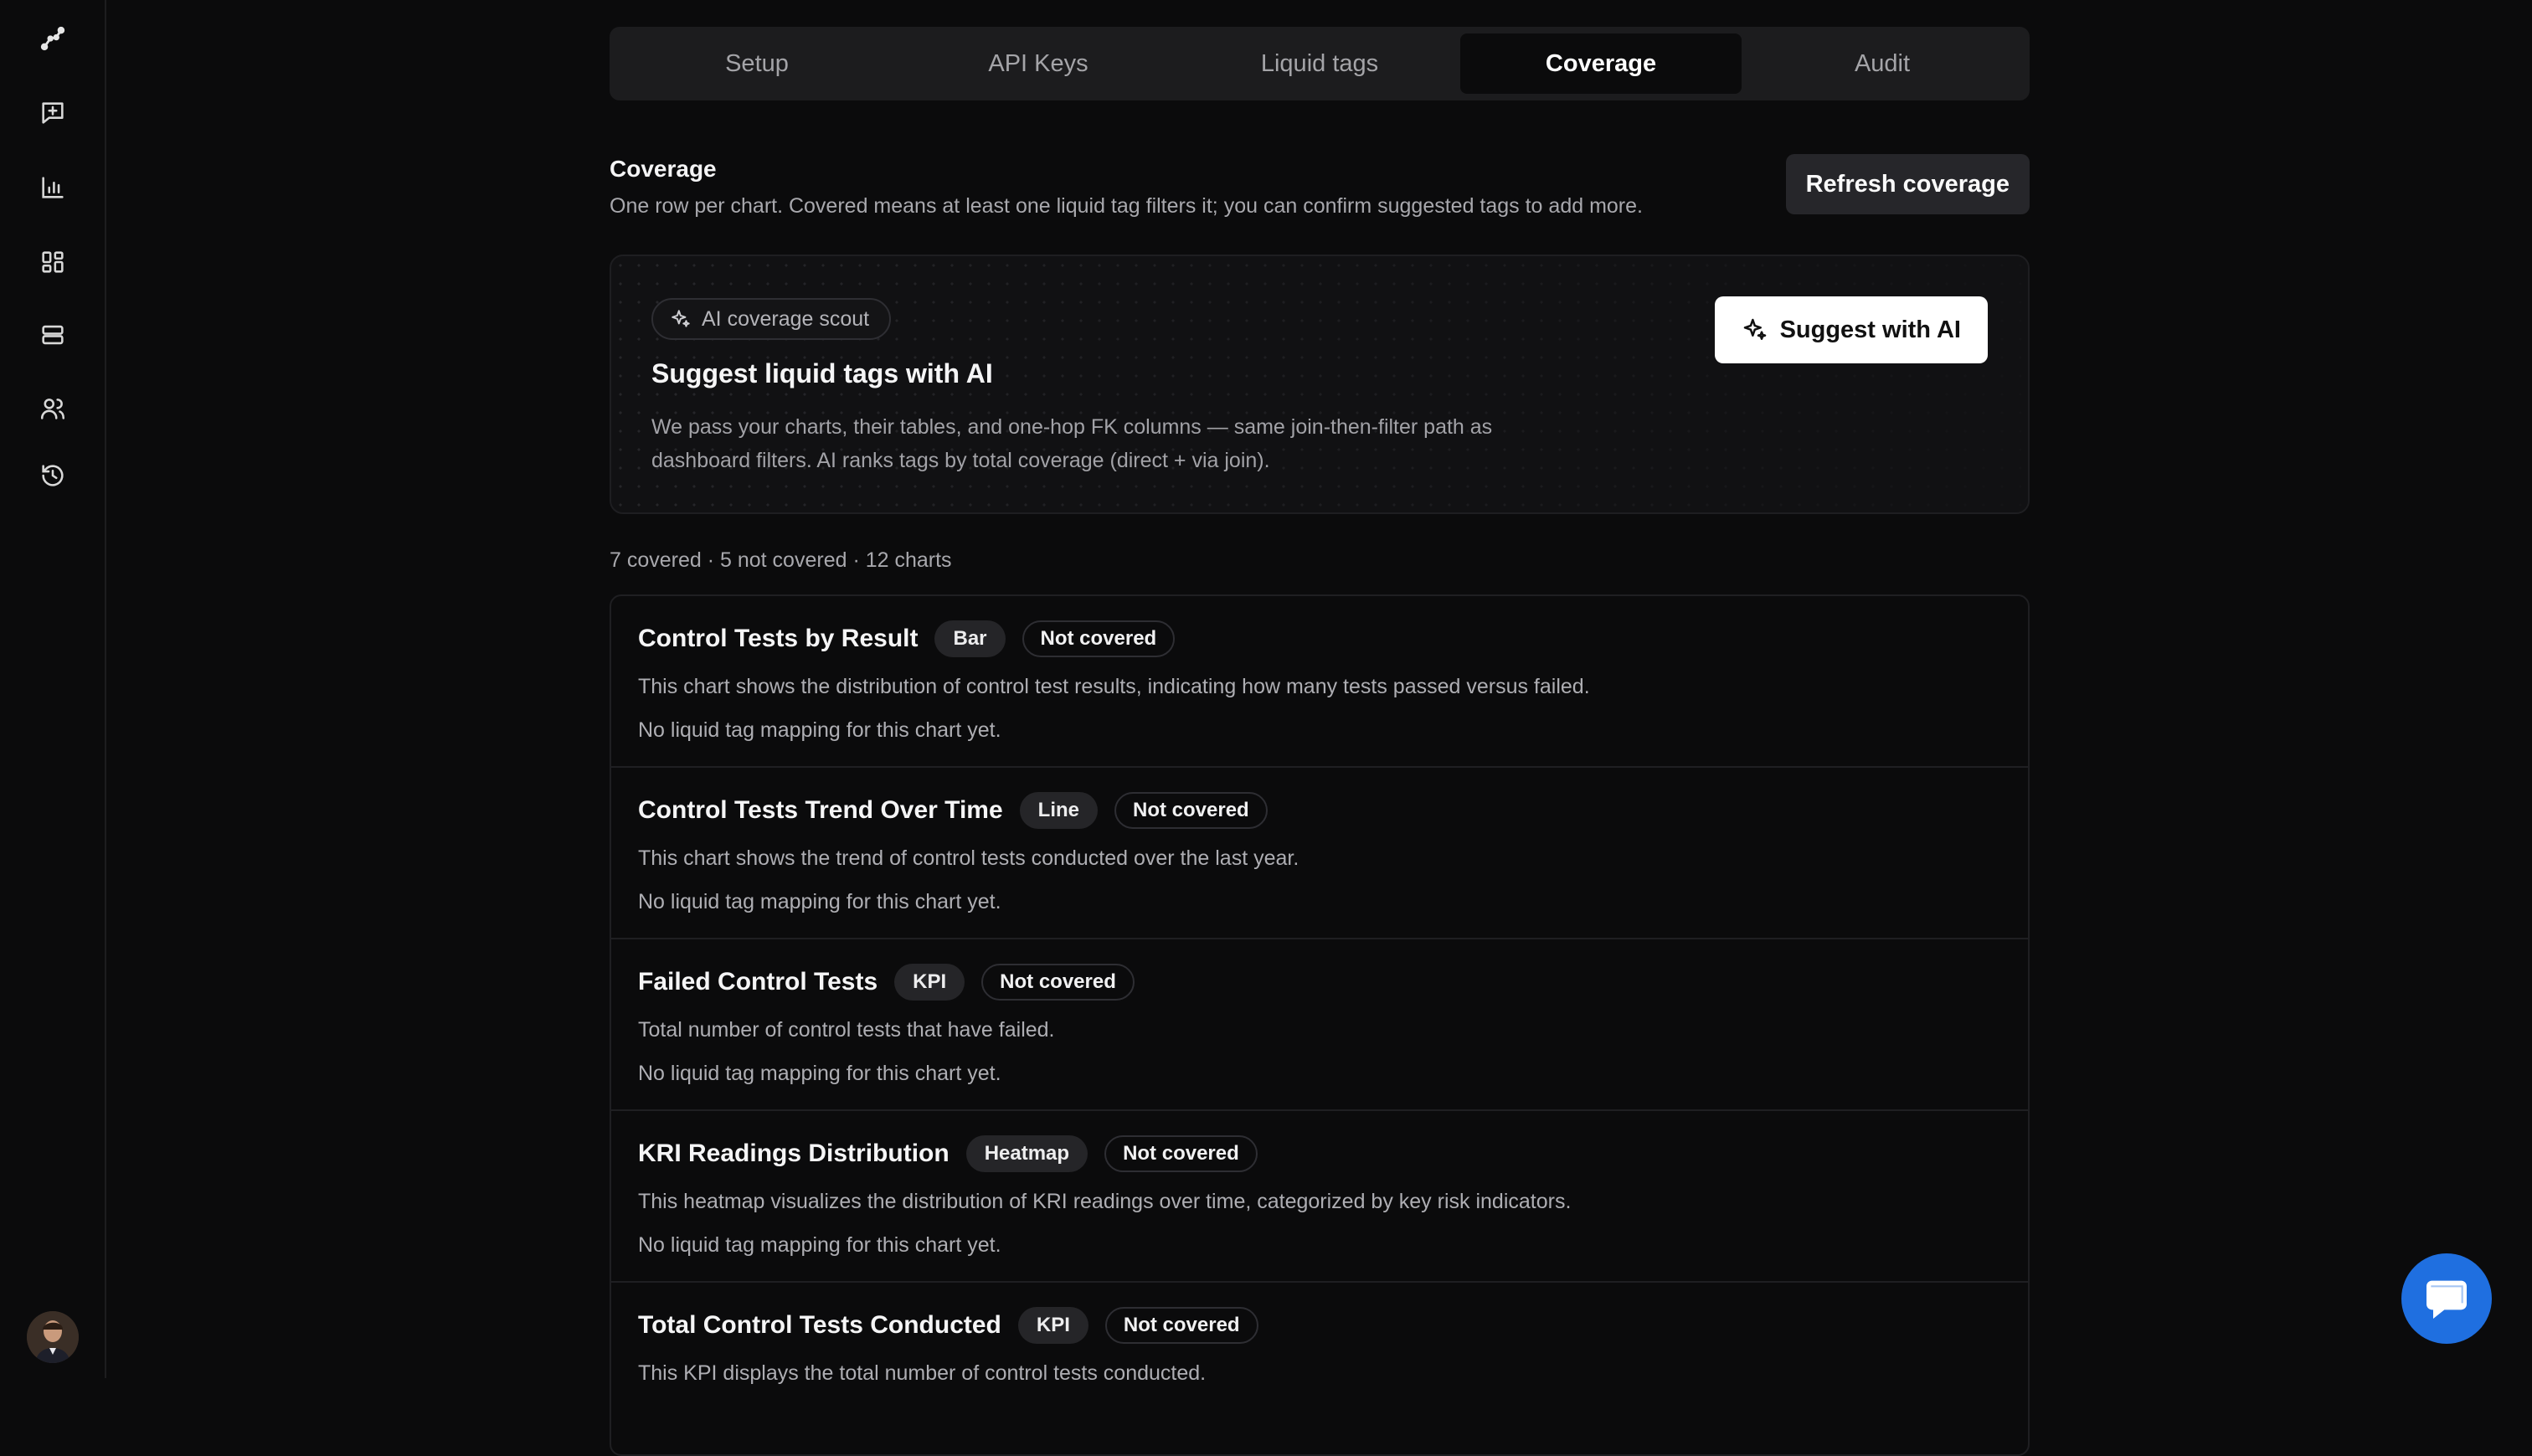 The image size is (2532, 1456). Describe the element at coordinates (52, 262) in the screenshot. I see `dashboard-grid-icon` at that location.